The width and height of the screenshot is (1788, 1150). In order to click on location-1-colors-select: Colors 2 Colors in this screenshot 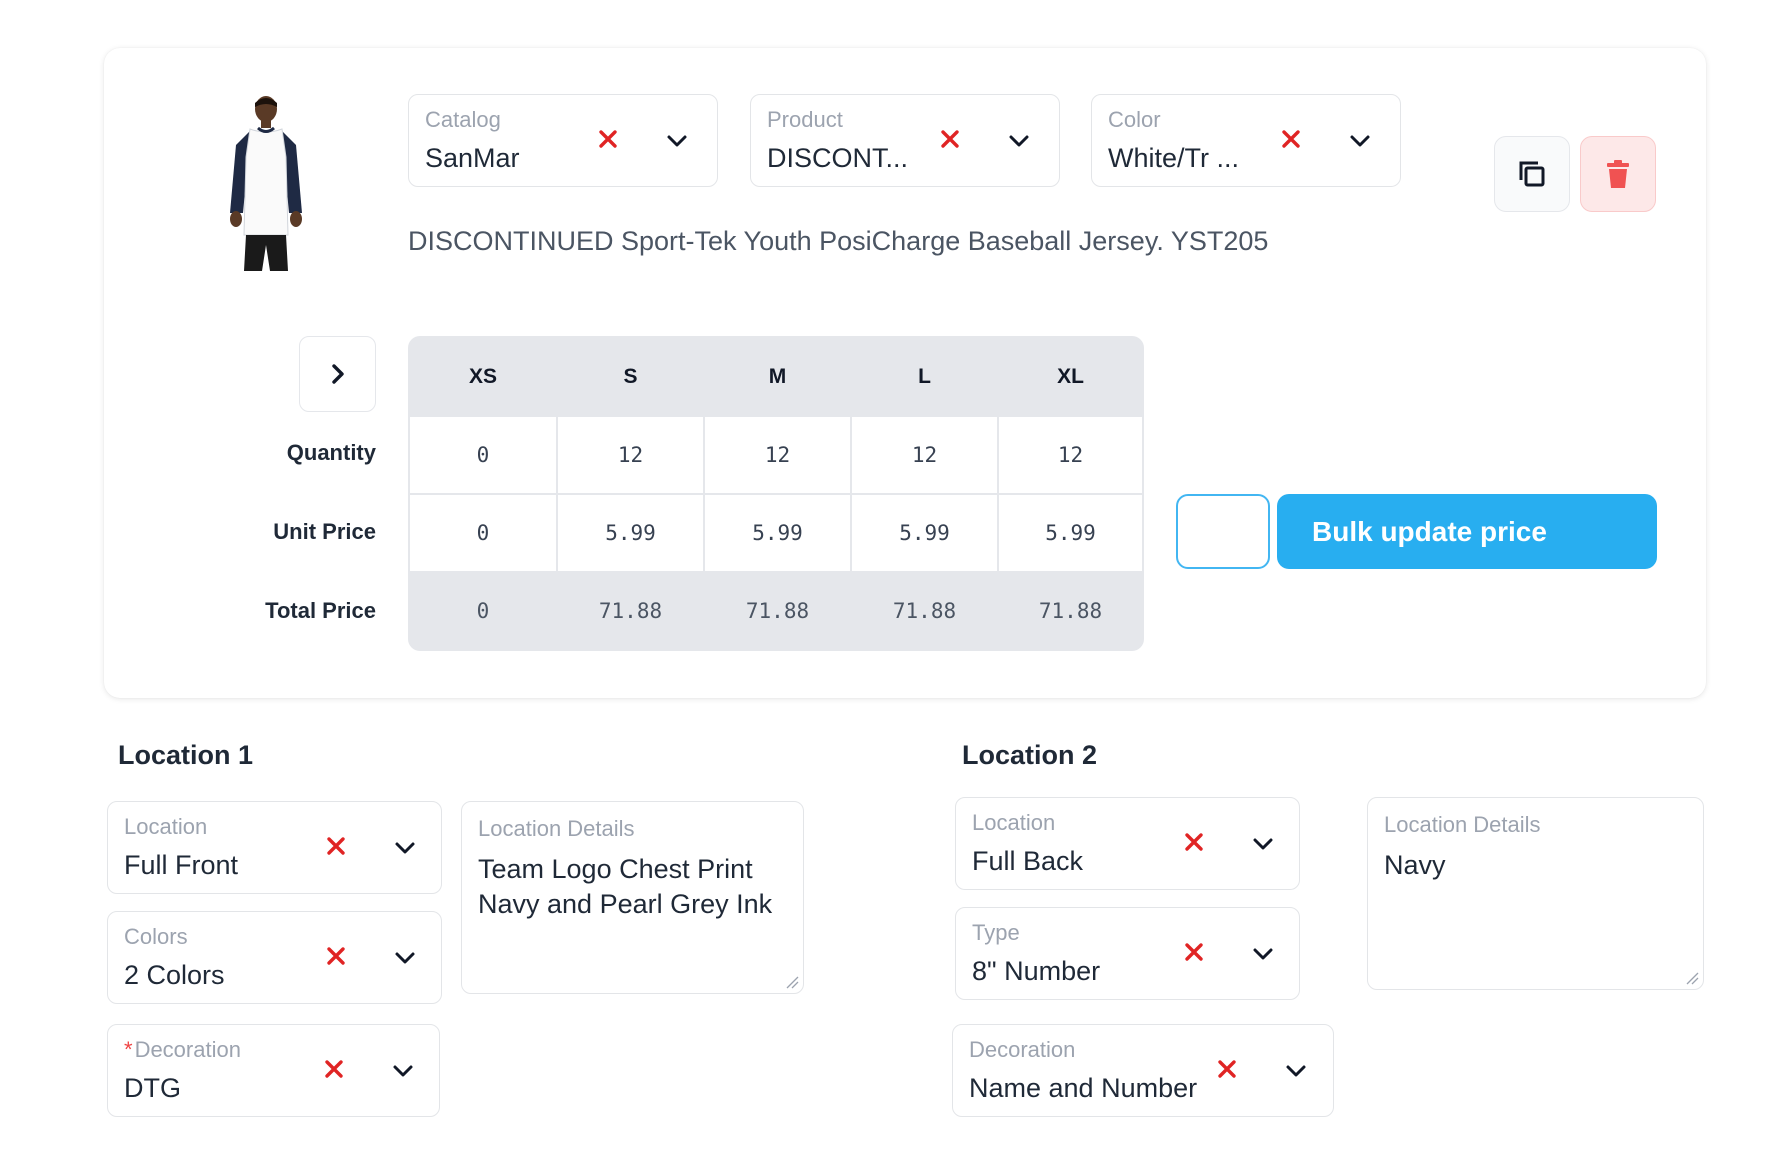, I will do `click(274, 957)`.